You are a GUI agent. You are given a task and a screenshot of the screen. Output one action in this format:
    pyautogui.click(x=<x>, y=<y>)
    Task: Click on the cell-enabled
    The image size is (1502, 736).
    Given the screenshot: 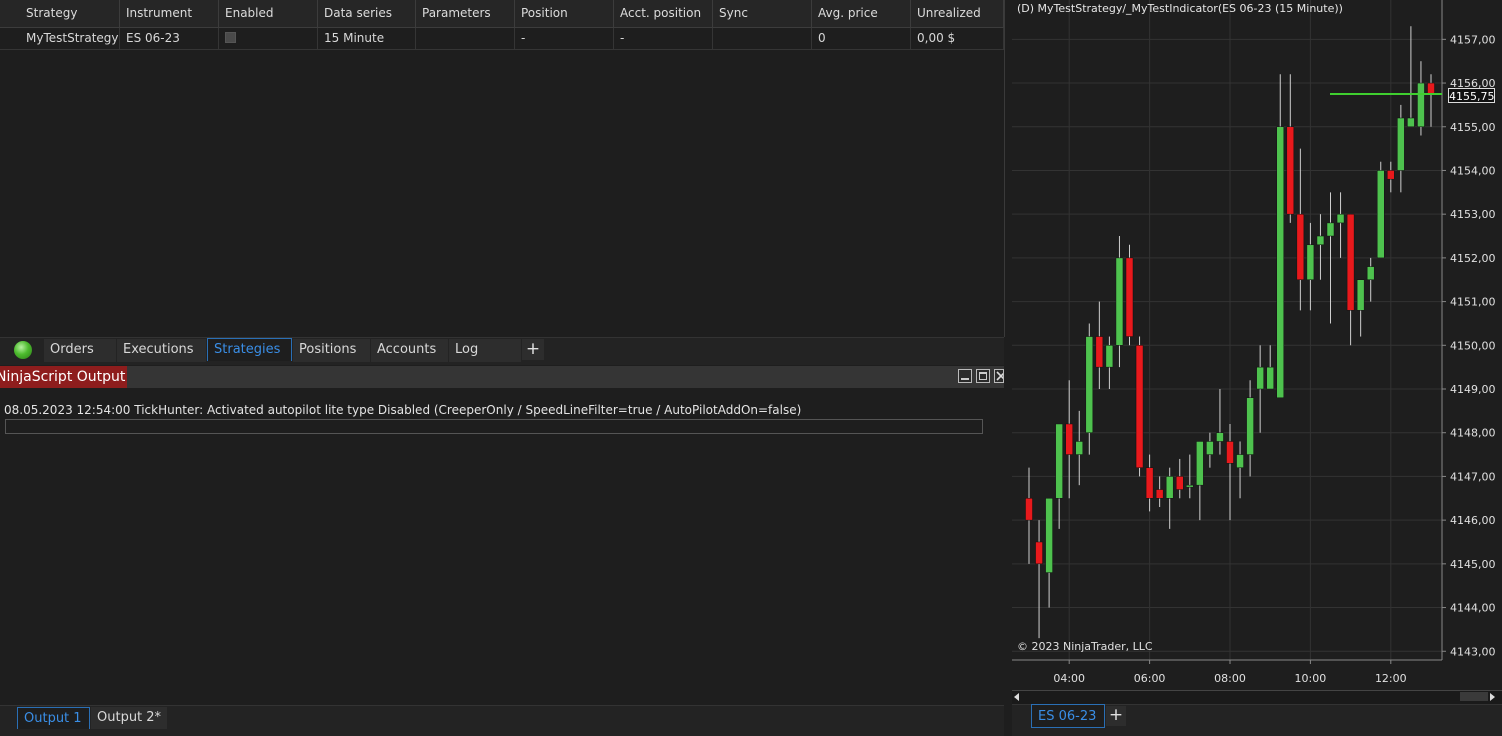 What is the action you would take?
    pyautogui.click(x=268, y=38)
    